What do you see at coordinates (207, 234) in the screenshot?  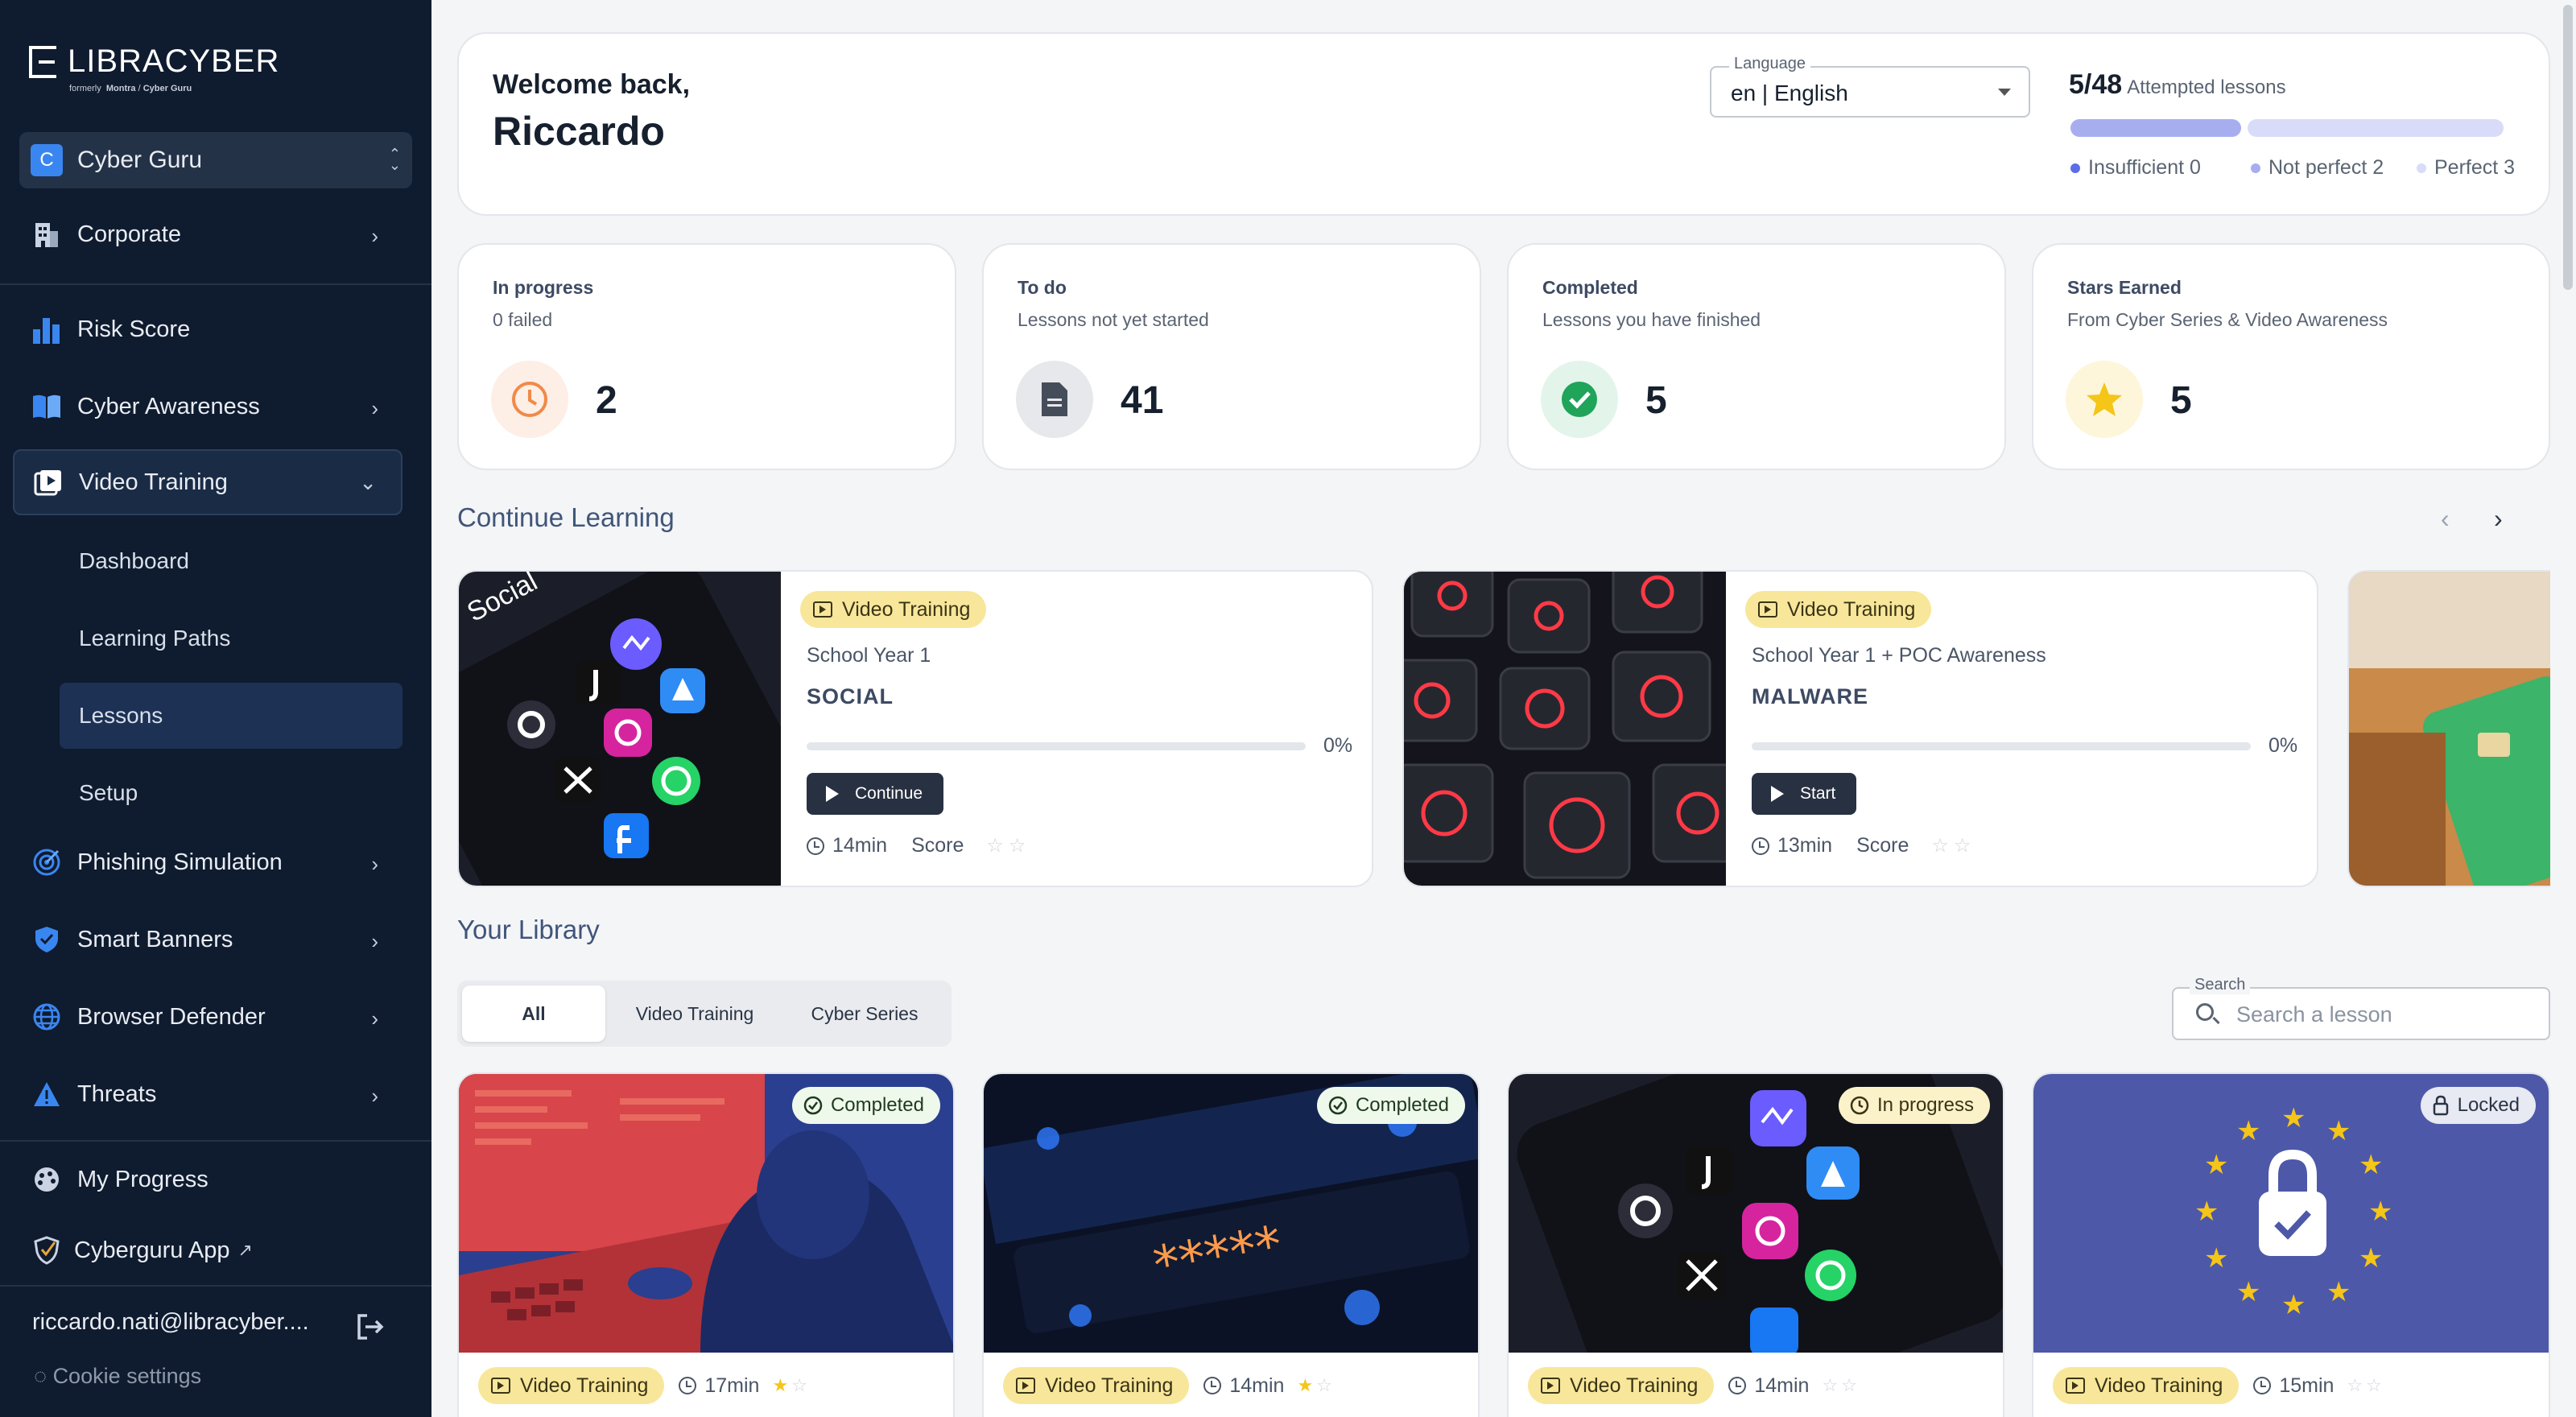 I see `nav-corporate: Corporate ›` at bounding box center [207, 234].